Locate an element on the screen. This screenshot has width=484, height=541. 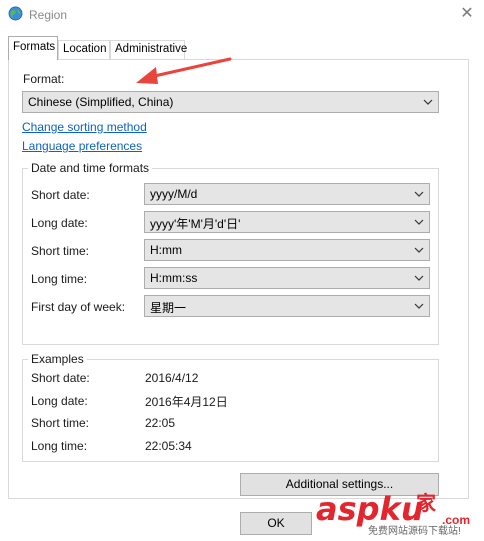
long-date-dropdown: yyyy'年'M'月'd'日' is located at coordinates (287, 222).